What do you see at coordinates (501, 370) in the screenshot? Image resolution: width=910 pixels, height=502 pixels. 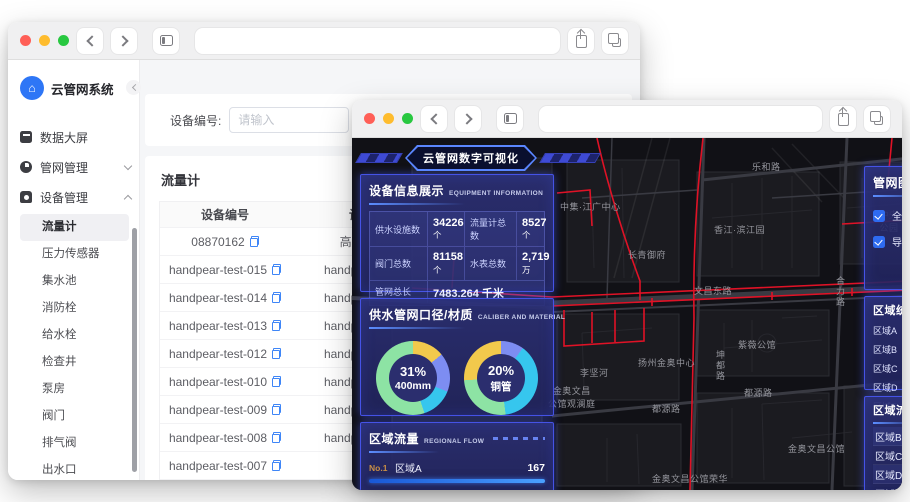 I see `donut-percent: 20%` at bounding box center [501, 370].